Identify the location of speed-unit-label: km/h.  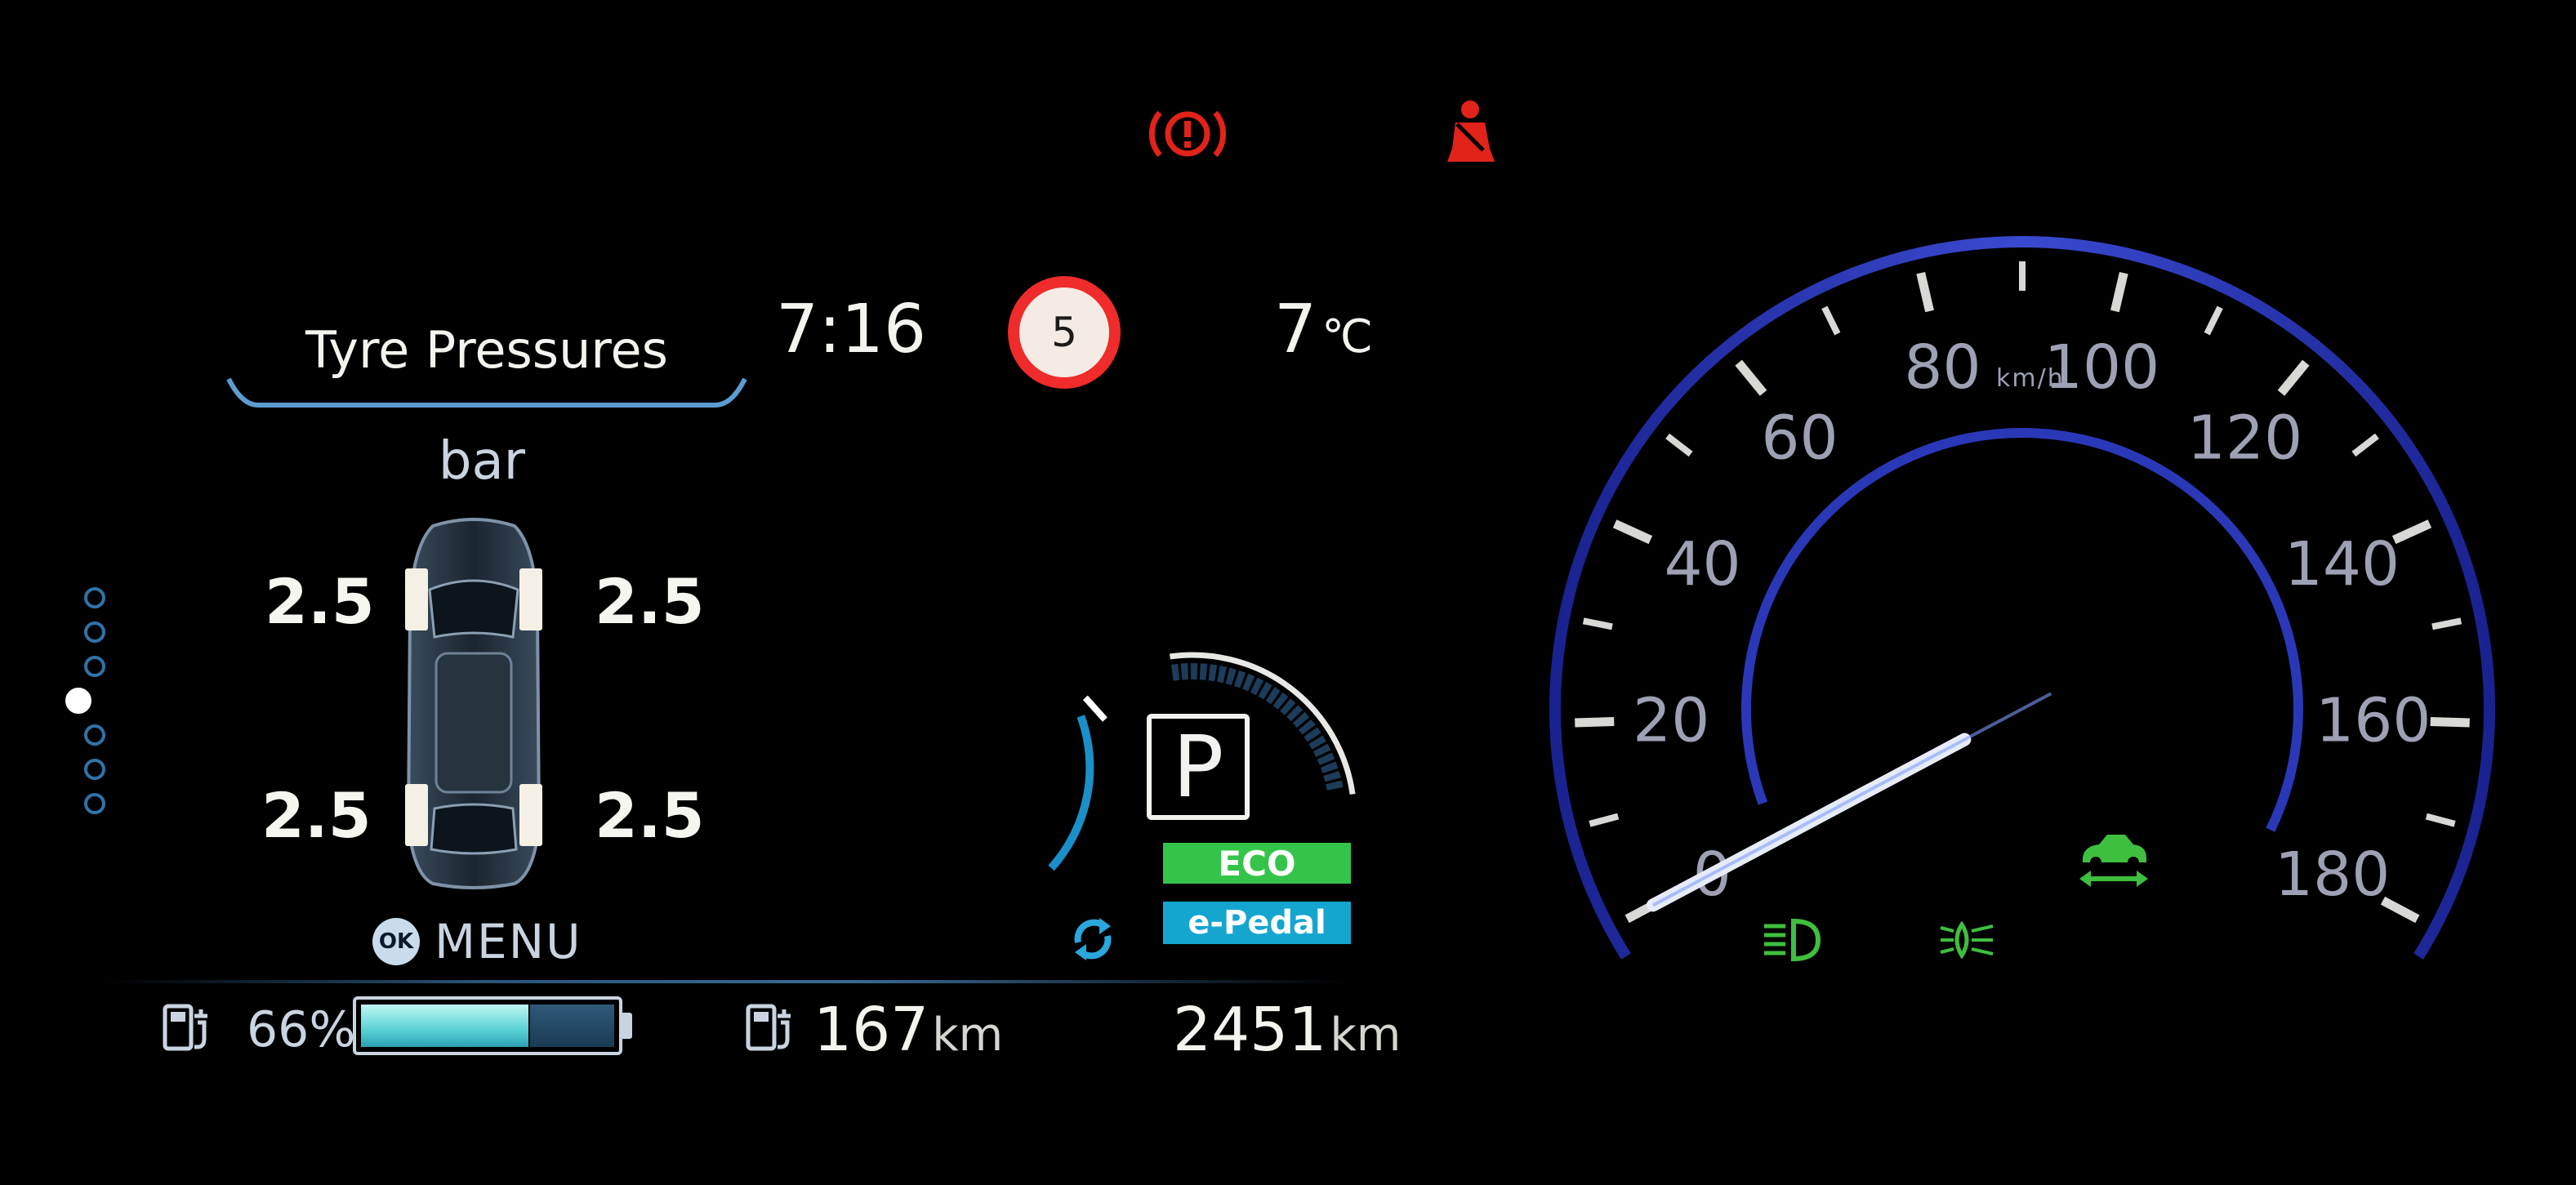
(2030, 378).